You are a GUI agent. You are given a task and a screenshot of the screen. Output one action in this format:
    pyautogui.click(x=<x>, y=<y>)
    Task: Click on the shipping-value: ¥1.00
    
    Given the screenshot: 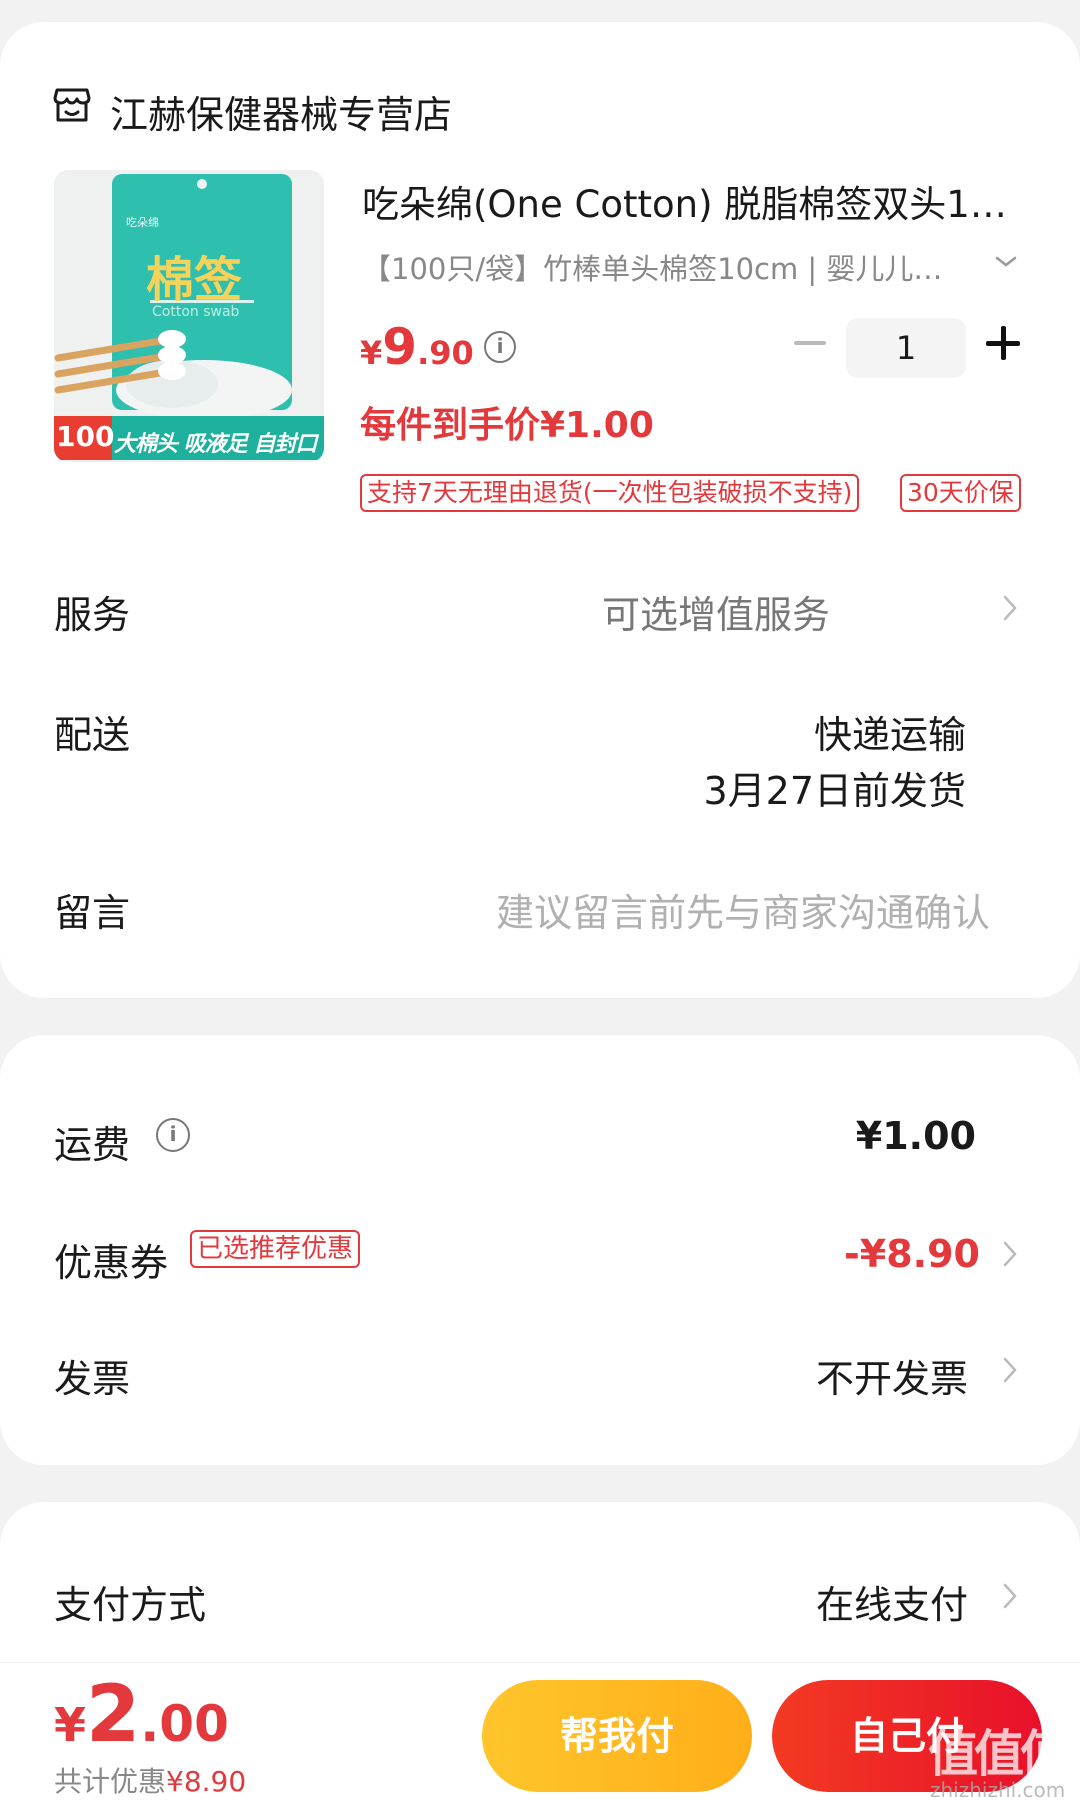 What is the action you would take?
    pyautogui.click(x=915, y=1136)
    